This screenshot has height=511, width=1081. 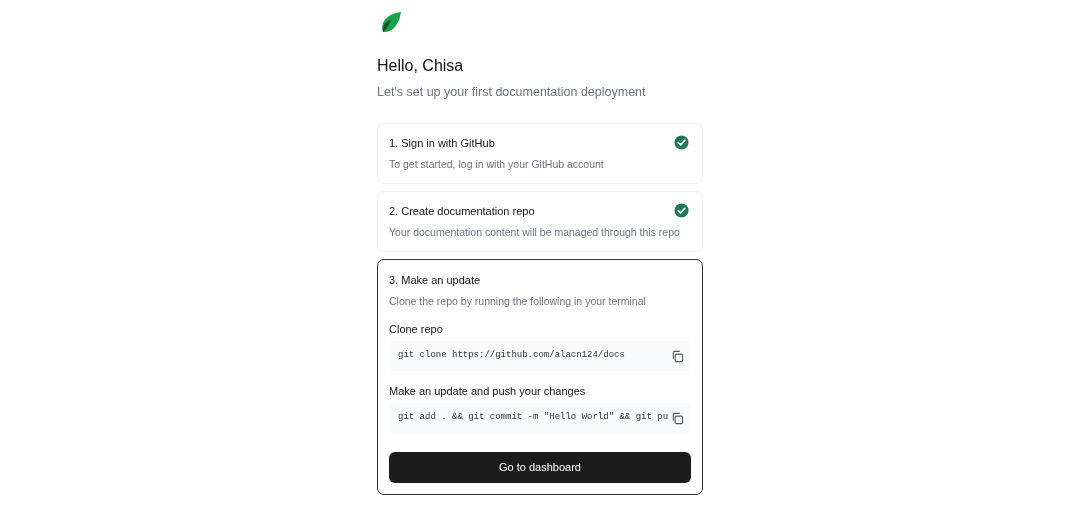 What do you see at coordinates (416, 329) in the screenshot?
I see `command-label: Clone repo` at bounding box center [416, 329].